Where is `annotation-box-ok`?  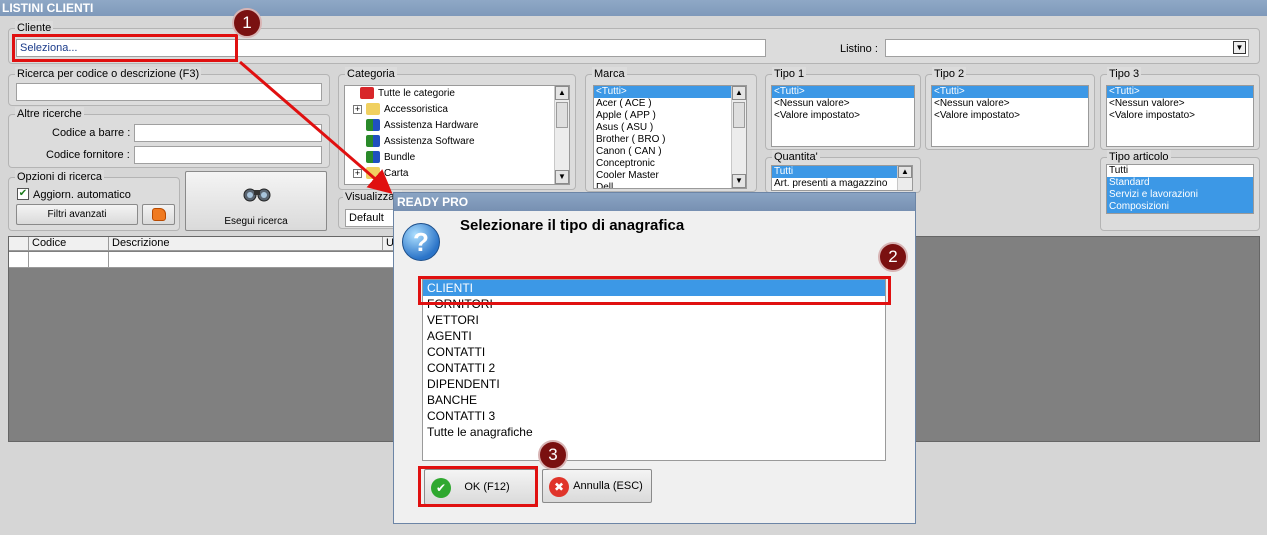 annotation-box-ok is located at coordinates (478, 486).